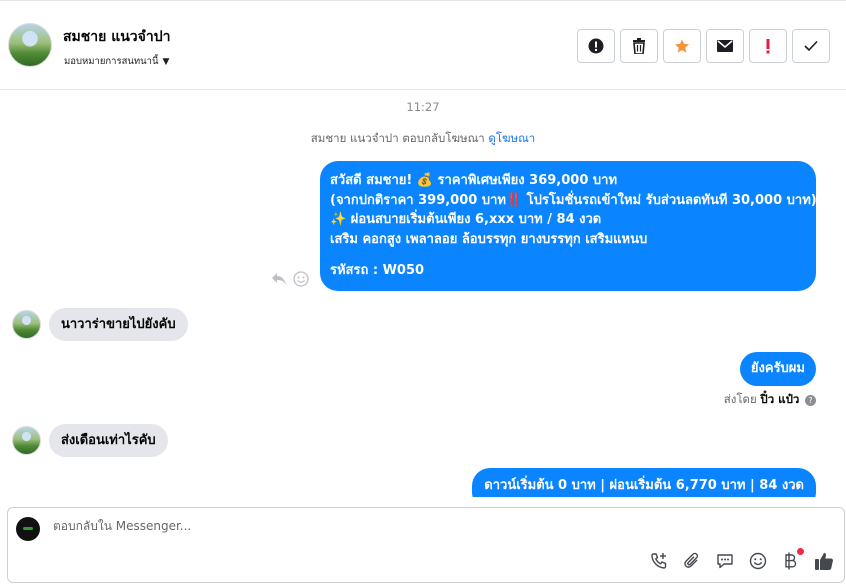 Image resolution: width=846 pixels, height=584 pixels. I want to click on header-actions, so click(703, 46).